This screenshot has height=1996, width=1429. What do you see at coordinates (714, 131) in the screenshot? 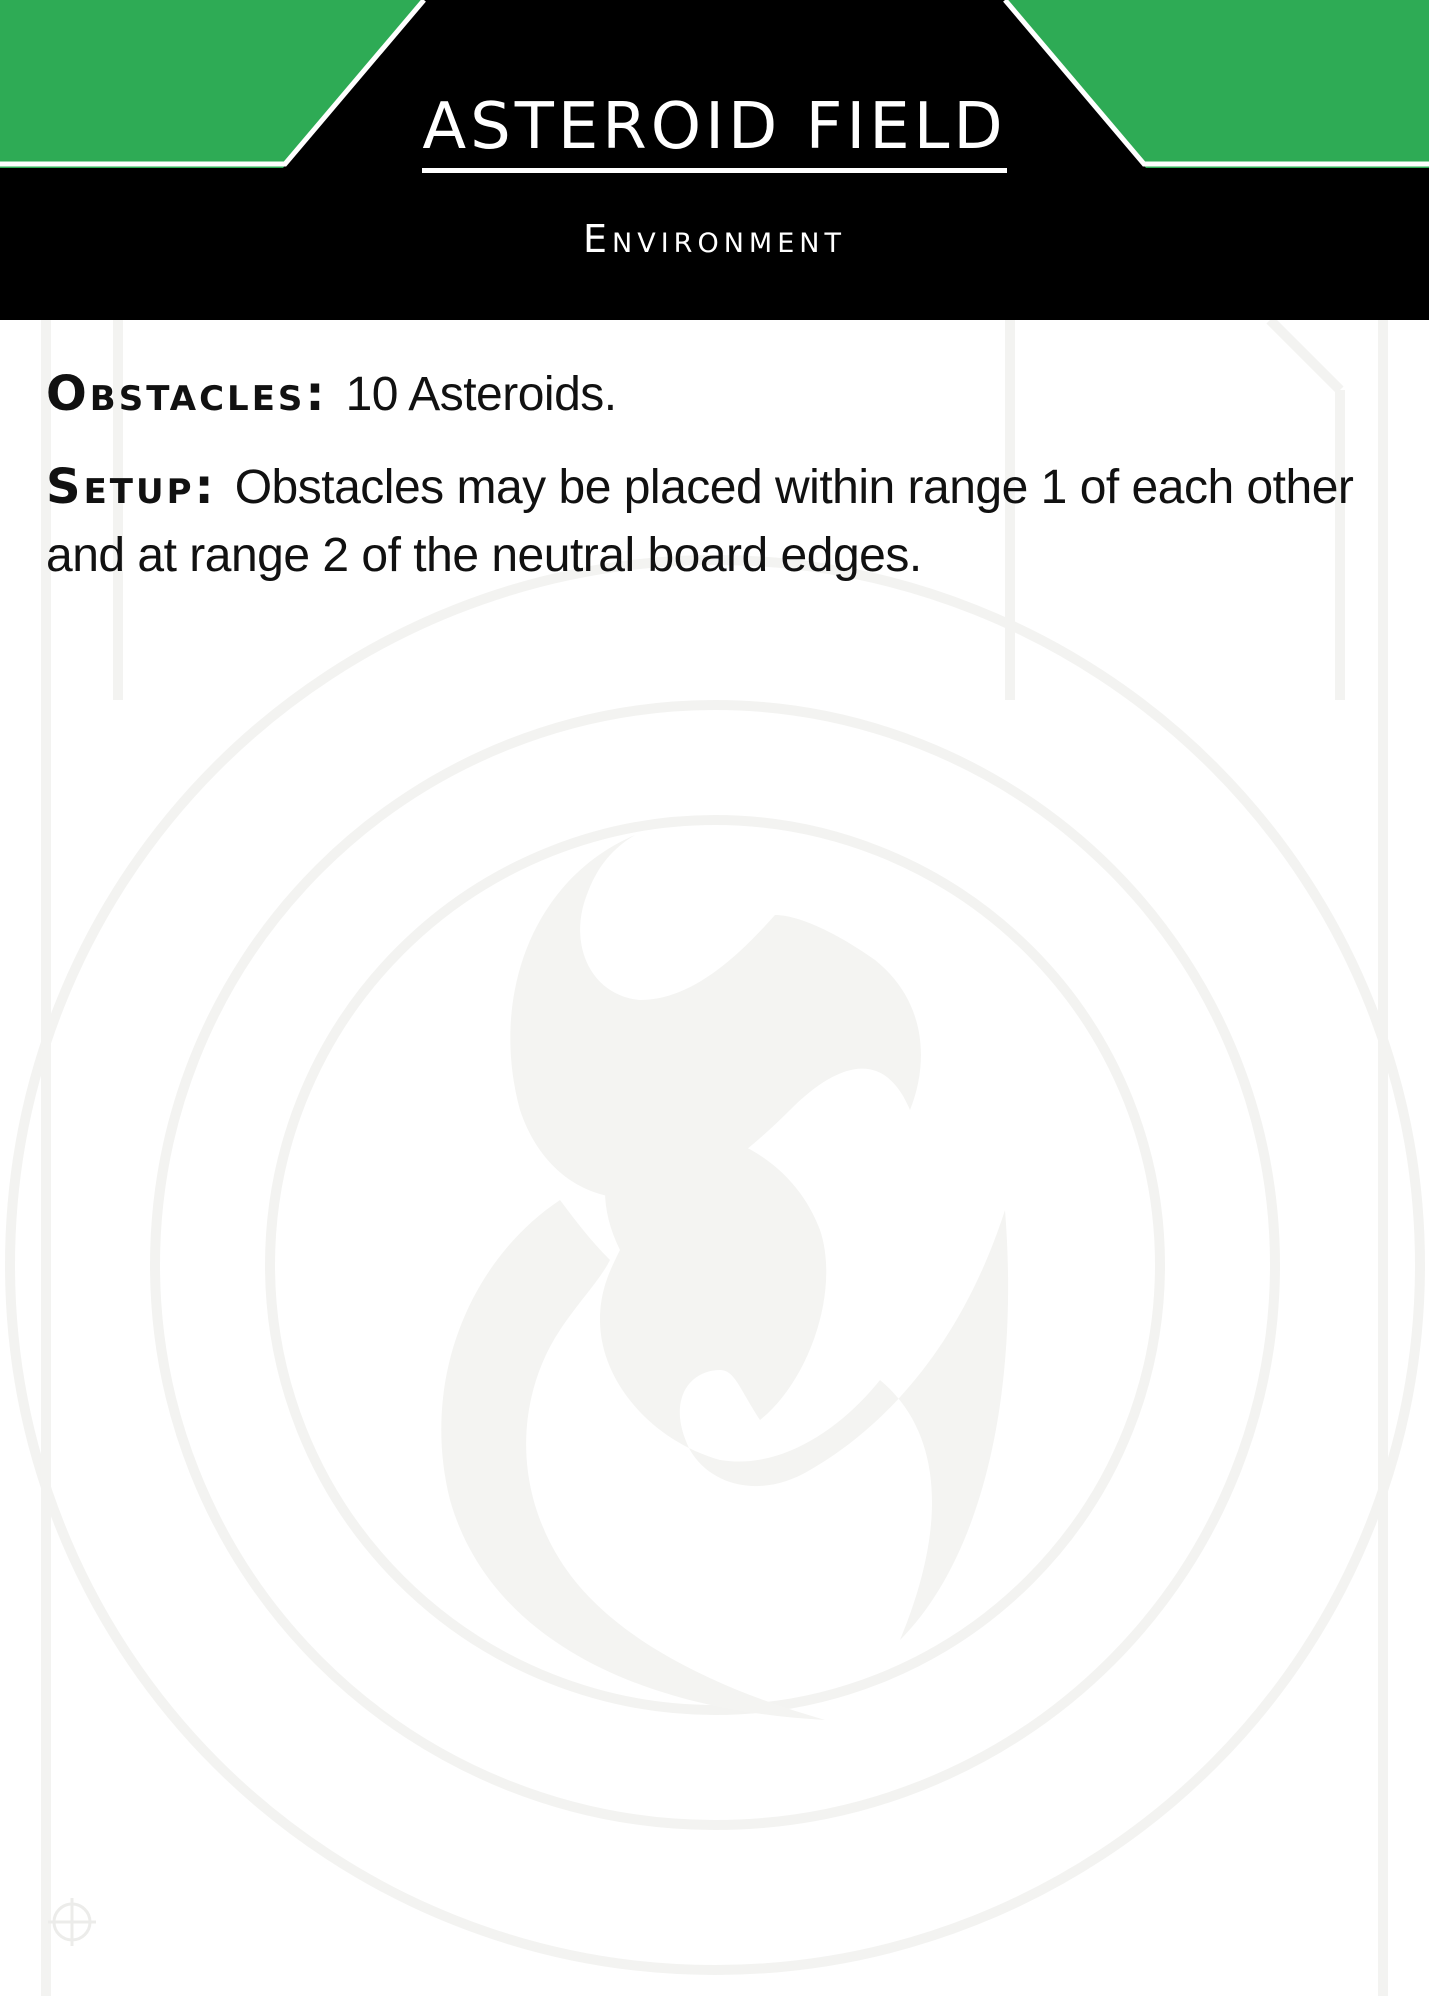
I see `card-title: ASTEROID FIELD` at bounding box center [714, 131].